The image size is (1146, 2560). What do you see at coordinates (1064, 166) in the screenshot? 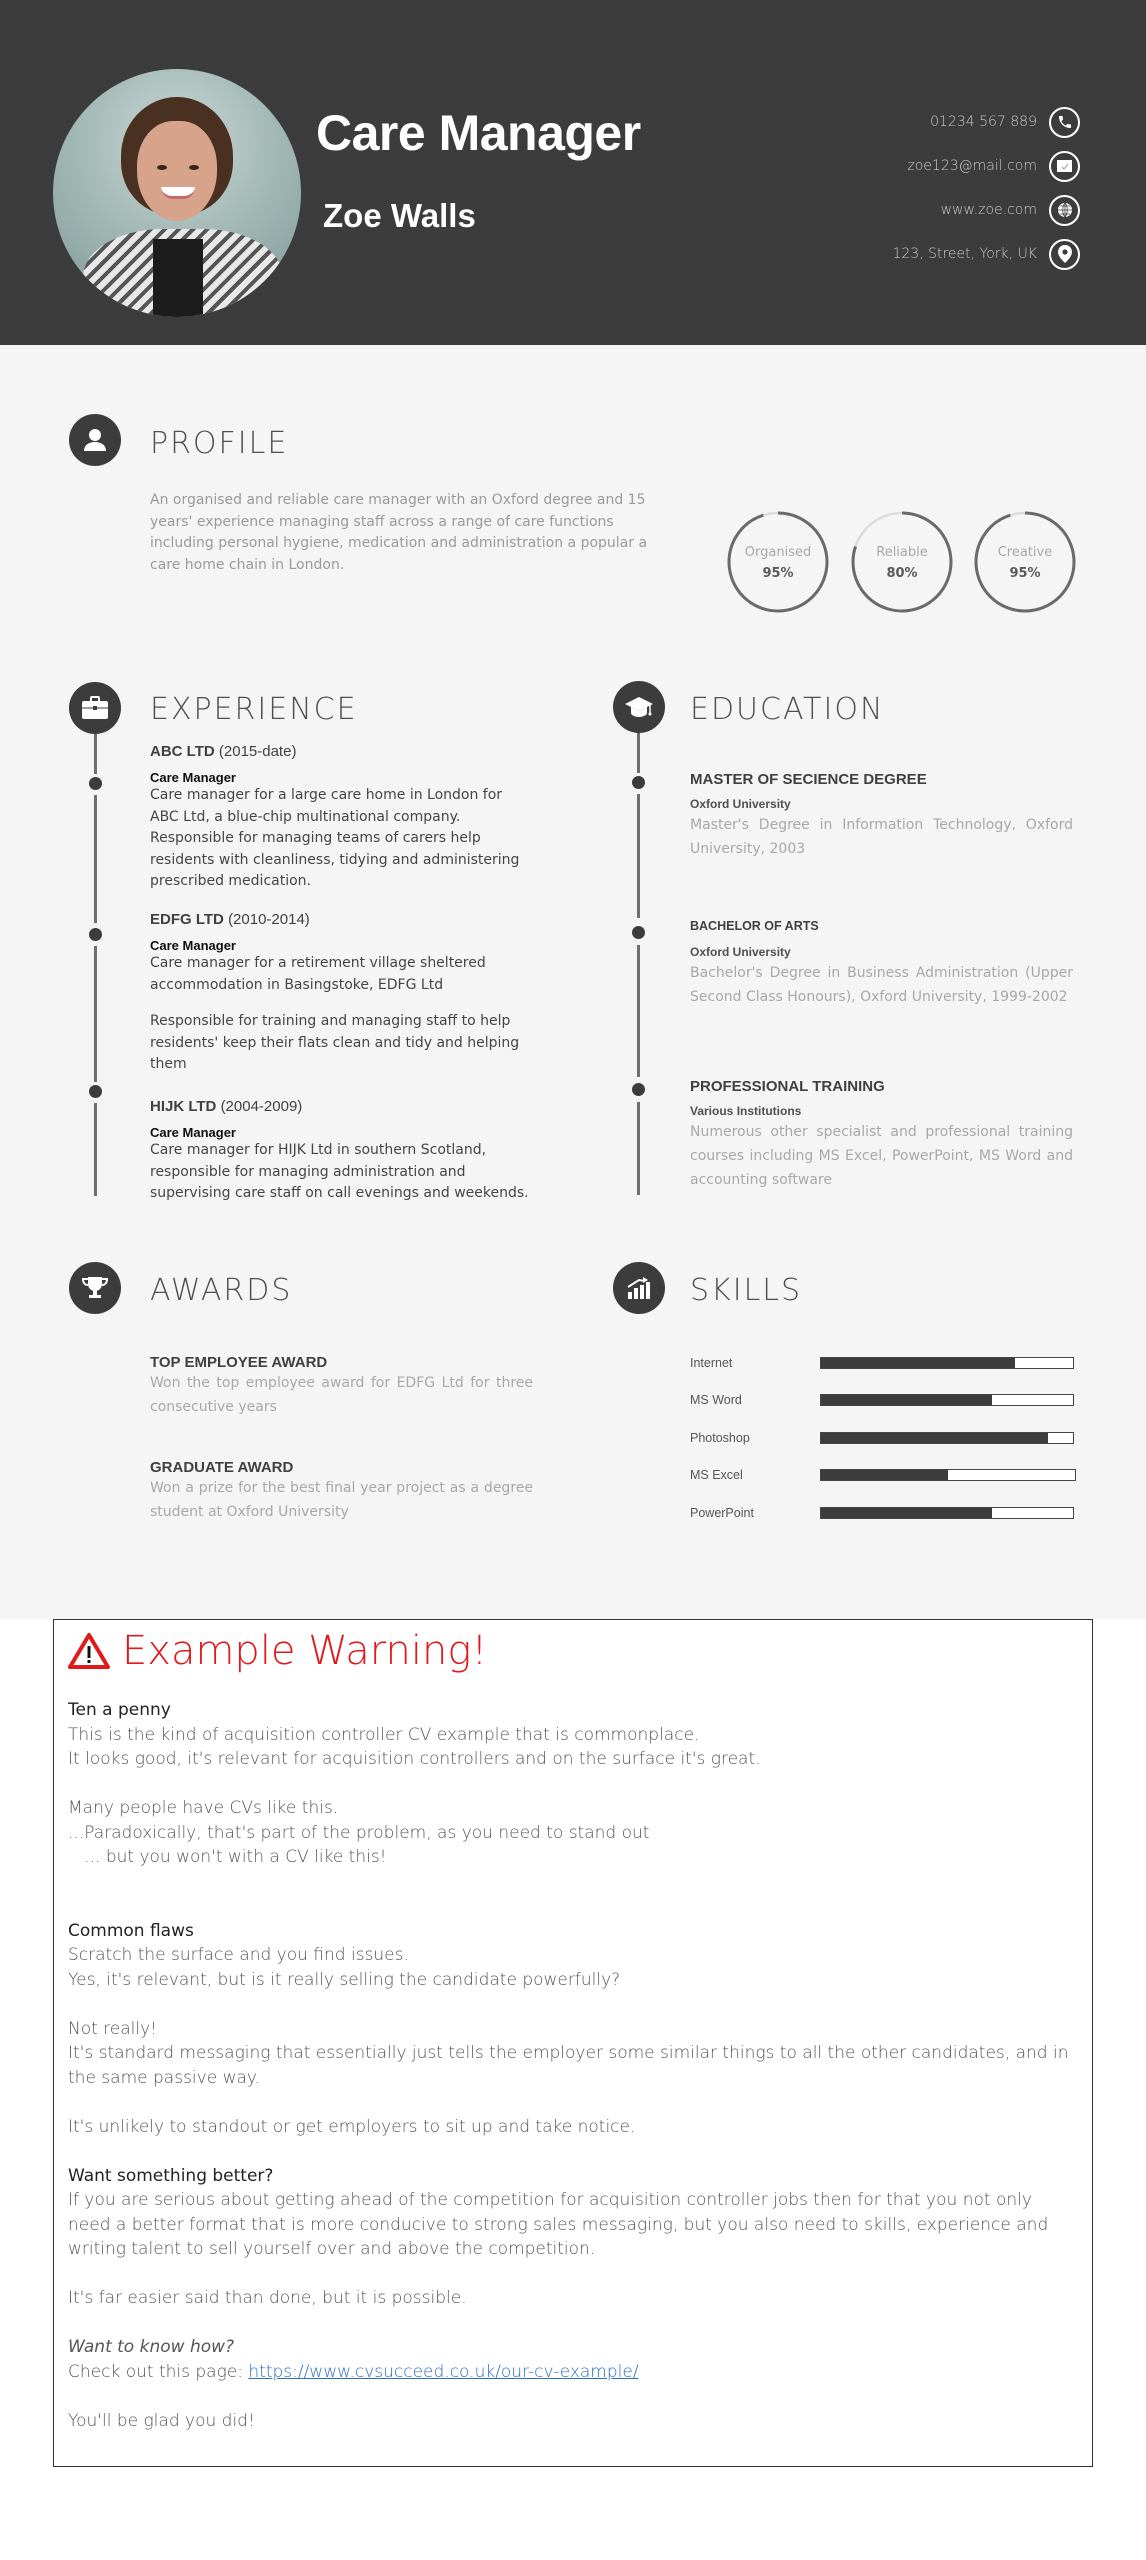
I see `email-icon` at bounding box center [1064, 166].